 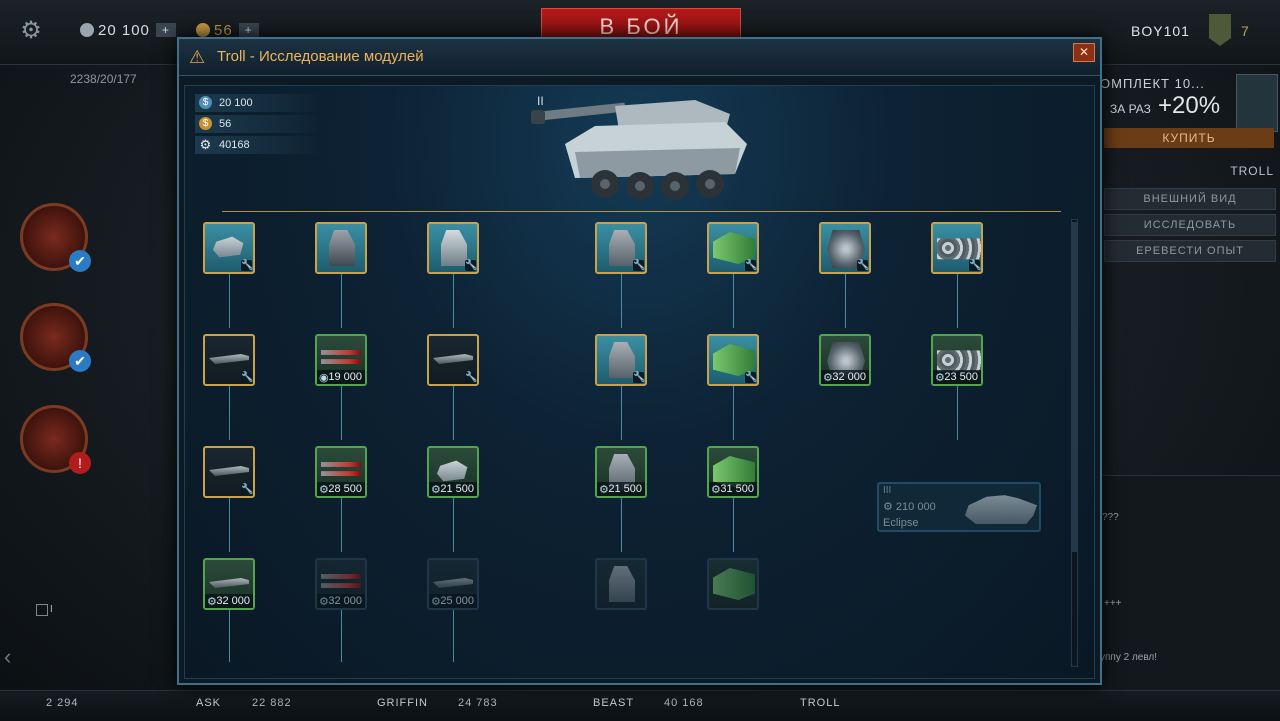 I want to click on module-engine-2: ⚙ 32 000, so click(x=845, y=360).